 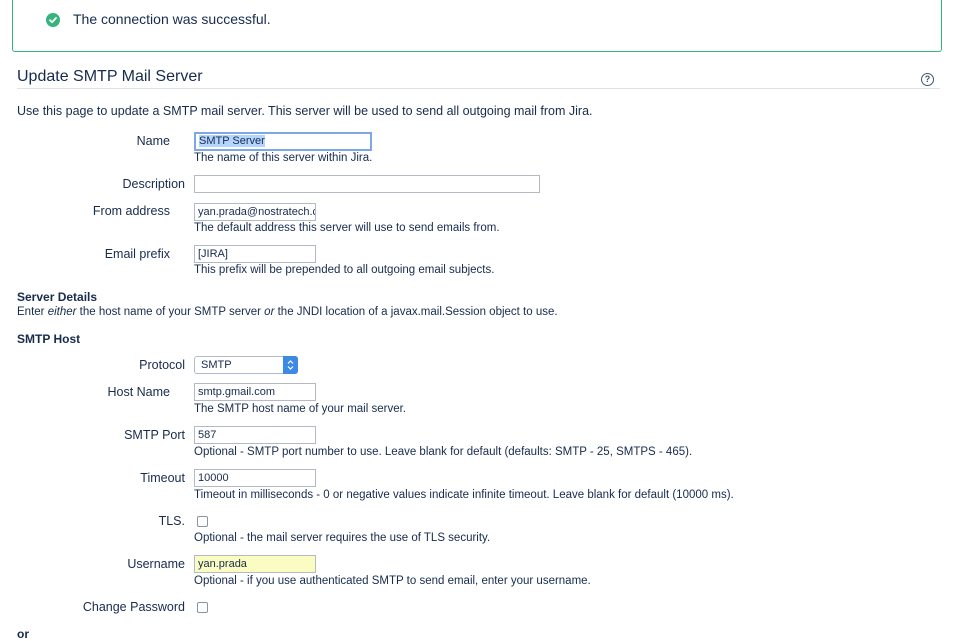 What do you see at coordinates (156, 564) in the screenshot?
I see `username-label: Username` at bounding box center [156, 564].